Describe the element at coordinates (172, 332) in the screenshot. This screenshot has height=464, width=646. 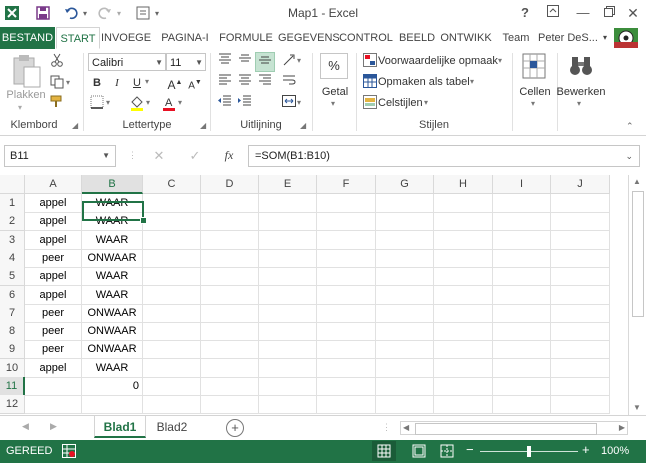
I see `cell-c8` at that location.